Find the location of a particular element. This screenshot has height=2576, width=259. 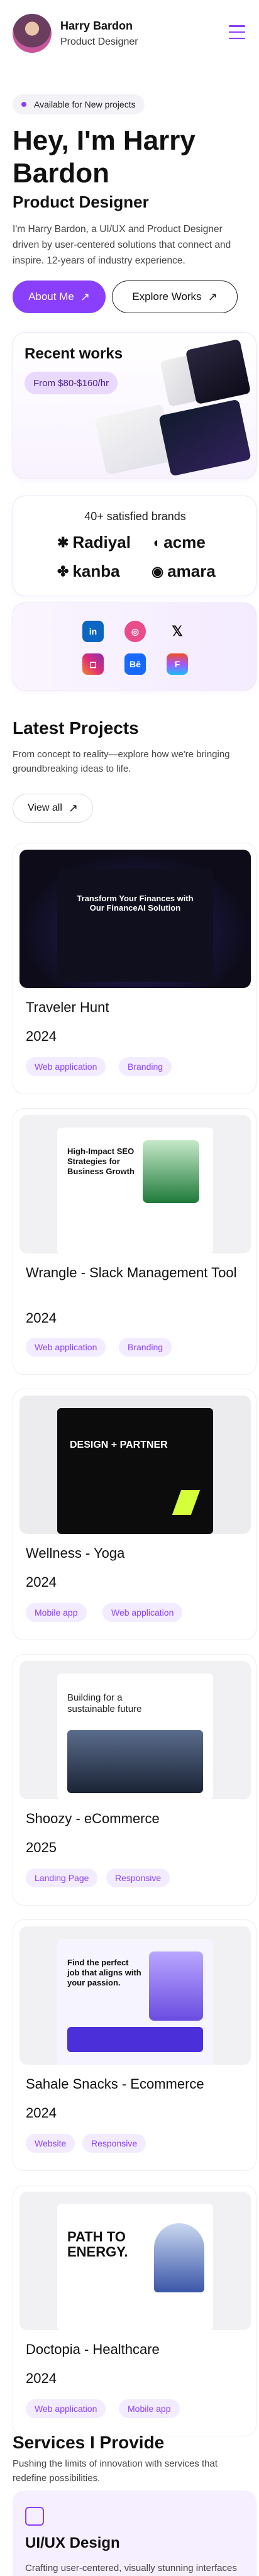

hero-title: Hey, I'm Harry Bardon is located at coordinates (104, 157).